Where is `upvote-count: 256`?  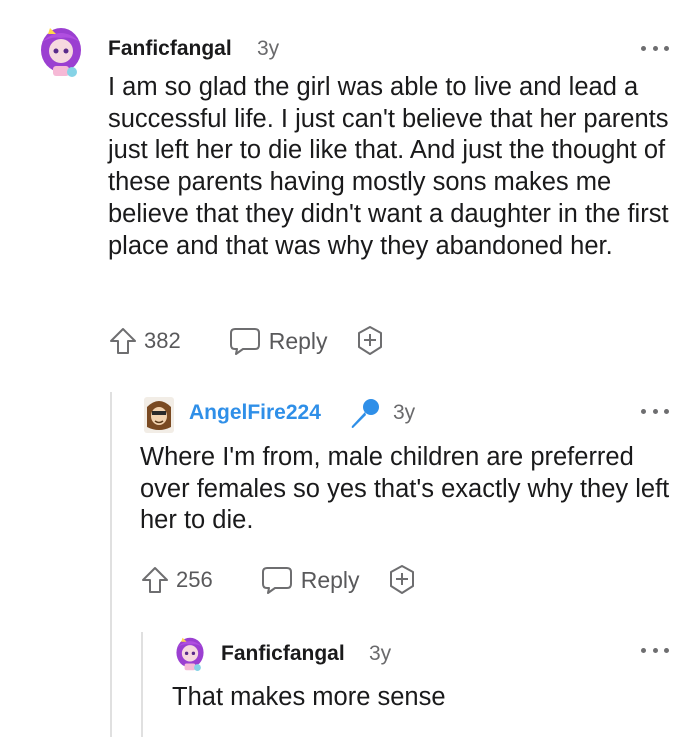 upvote-count: 256 is located at coordinates (194, 579).